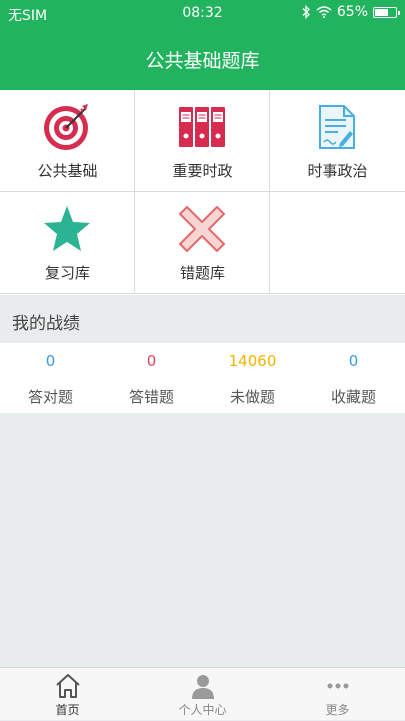 Image resolution: width=405 pixels, height=721 pixels. I want to click on grid-item-label: 时事政治, so click(337, 171).